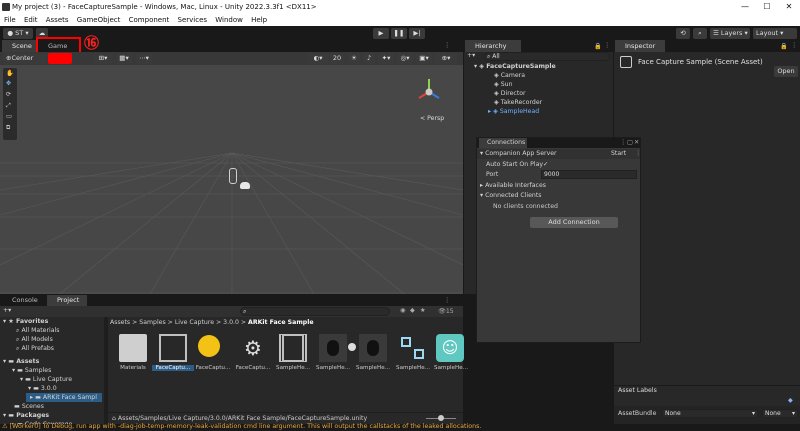 The image size is (800, 431). I want to click on connections-close-icon: ✕, so click(636, 142).